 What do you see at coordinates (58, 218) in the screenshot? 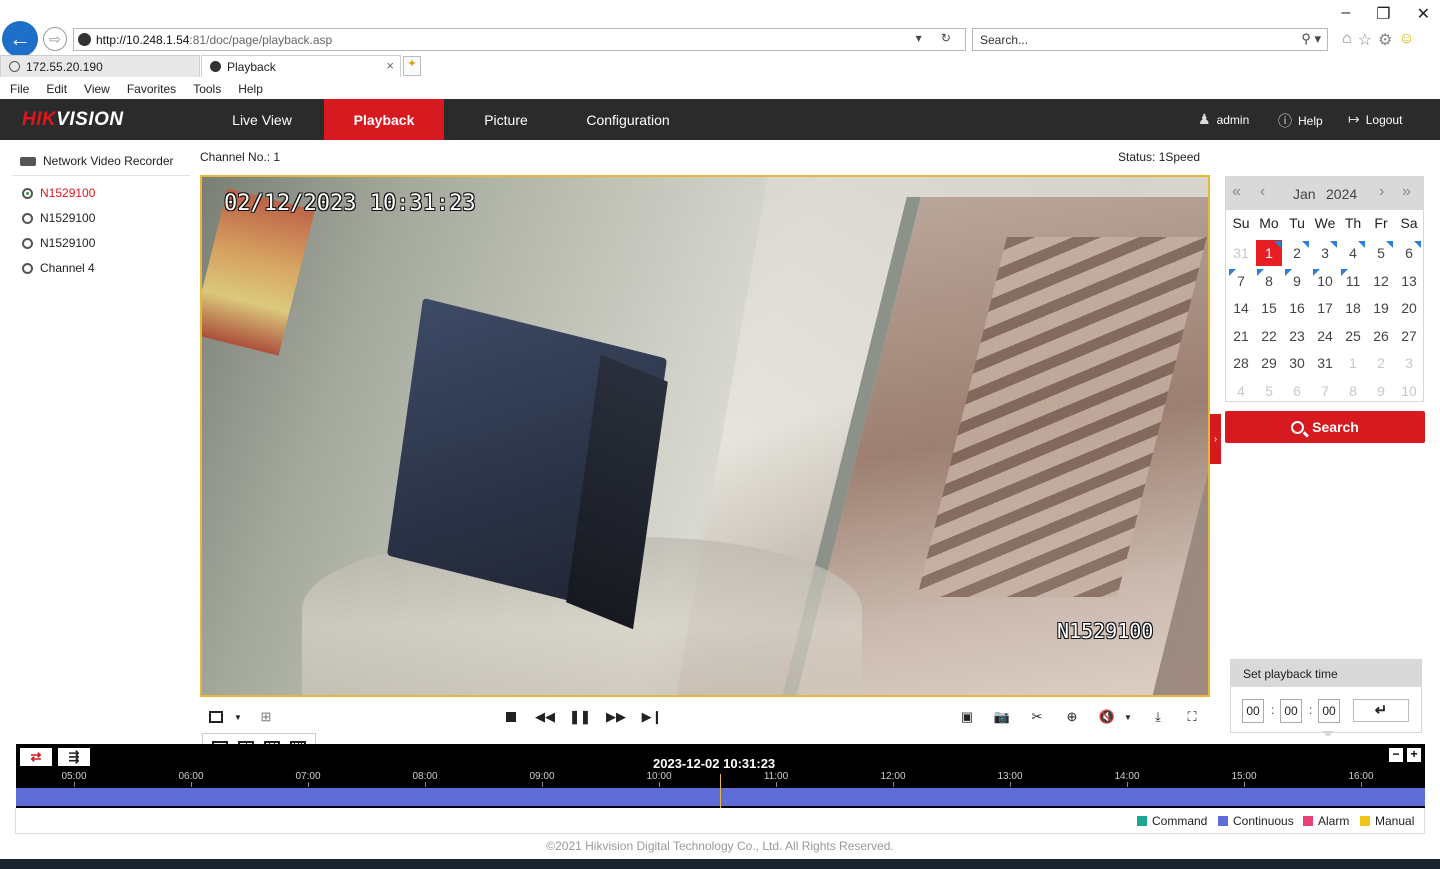
I see `tree-item-channel-2: N1529100` at bounding box center [58, 218].